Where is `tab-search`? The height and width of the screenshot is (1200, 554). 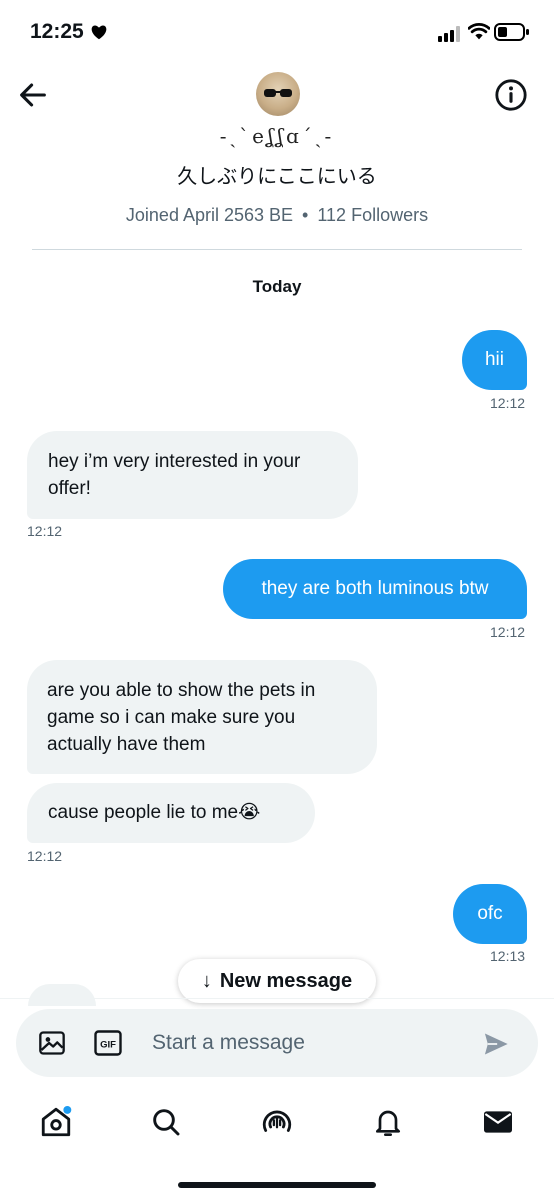
tab-search is located at coordinates (166, 1122).